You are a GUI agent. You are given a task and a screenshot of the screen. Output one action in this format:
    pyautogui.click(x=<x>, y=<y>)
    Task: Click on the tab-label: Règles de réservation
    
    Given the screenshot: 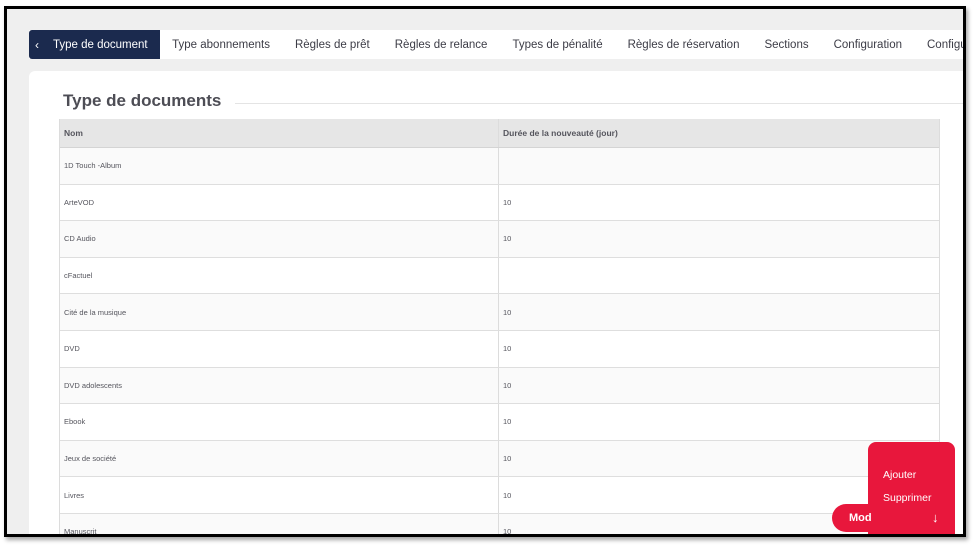 What is the action you would take?
    pyautogui.click(x=683, y=44)
    